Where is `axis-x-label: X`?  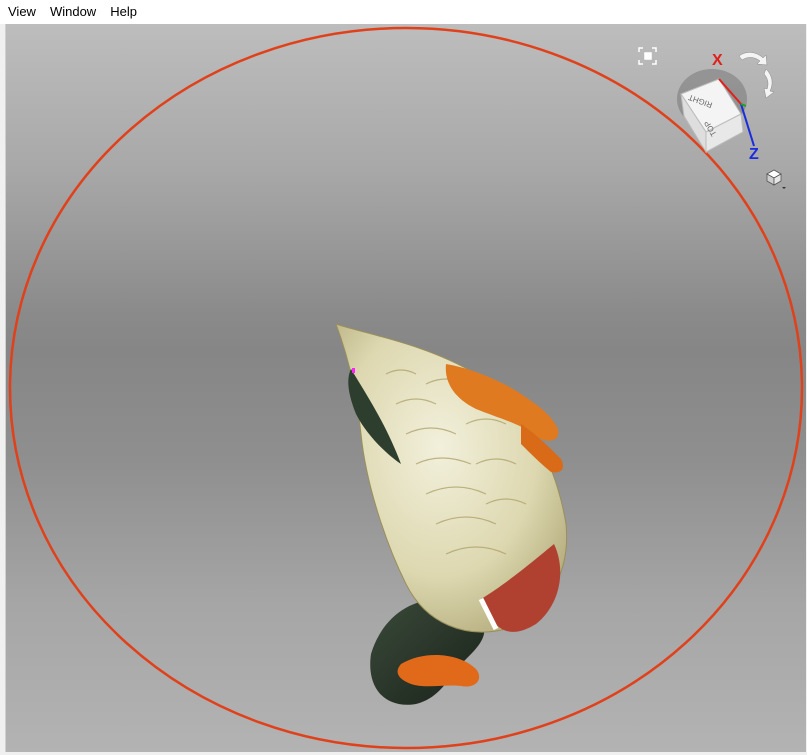 axis-x-label: X is located at coordinates (717, 60).